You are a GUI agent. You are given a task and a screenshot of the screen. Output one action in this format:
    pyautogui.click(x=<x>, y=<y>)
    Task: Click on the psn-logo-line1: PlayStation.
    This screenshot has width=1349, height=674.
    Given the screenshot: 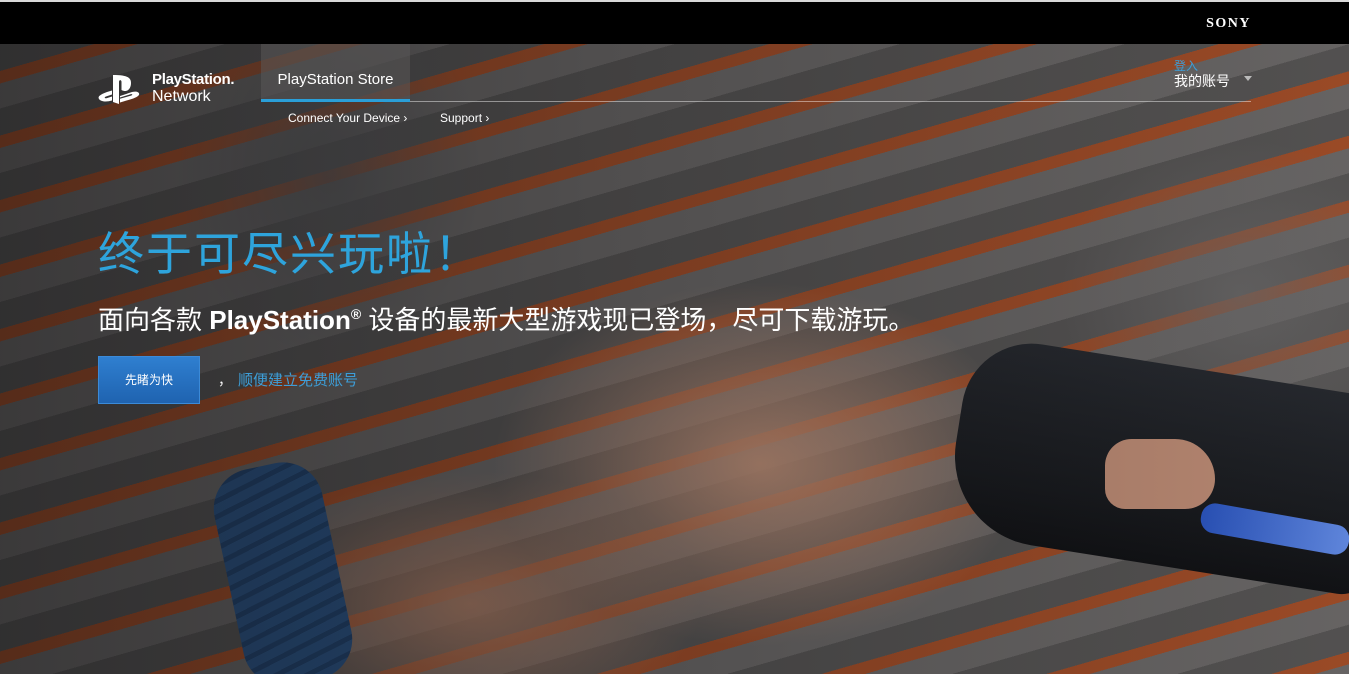 What is the action you would take?
    pyautogui.click(x=193, y=79)
    